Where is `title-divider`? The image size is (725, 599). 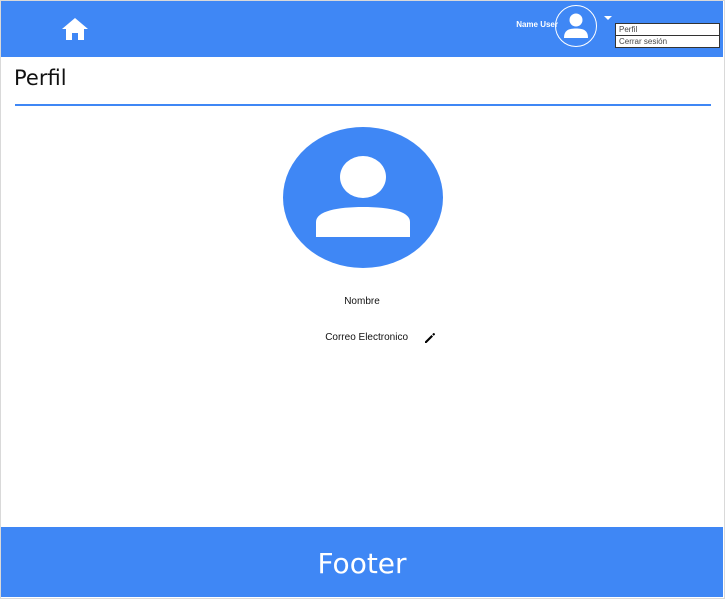
title-divider is located at coordinates (363, 105).